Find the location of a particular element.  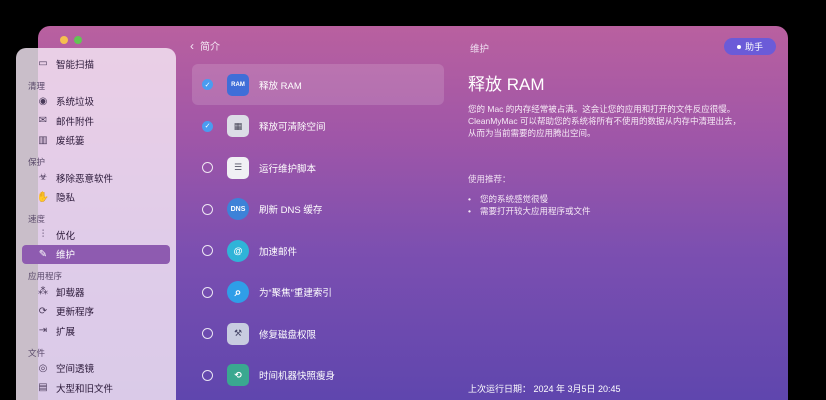

sidebar-item-label: 智能扫描 is located at coordinates (75, 65).